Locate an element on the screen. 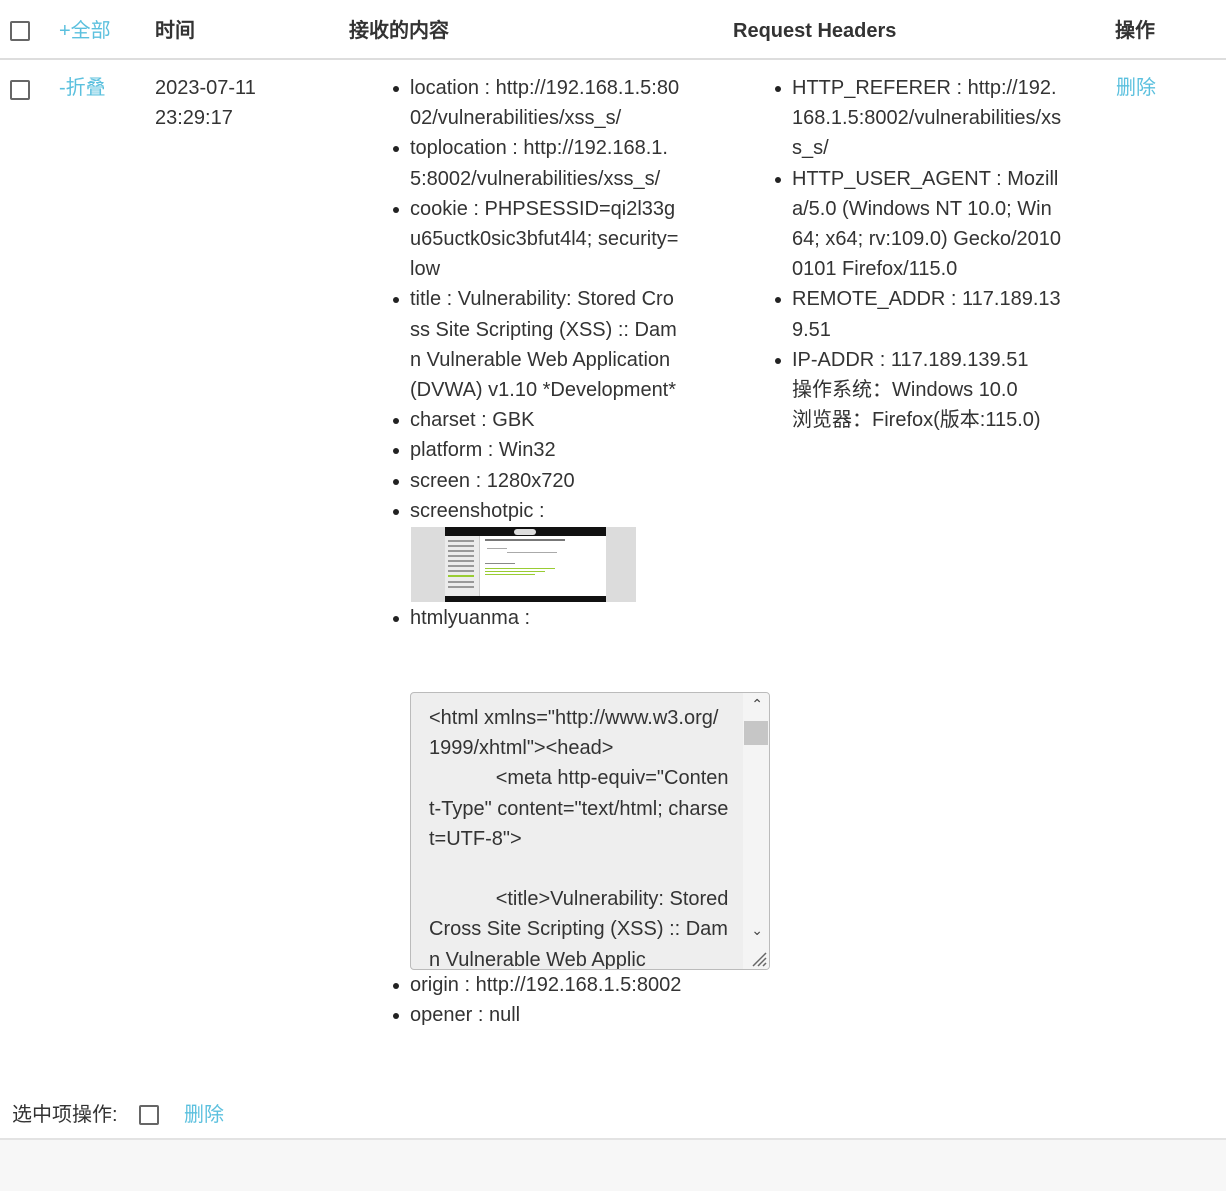  item-key: HTTP_REFERER is located at coordinates (880, 88).